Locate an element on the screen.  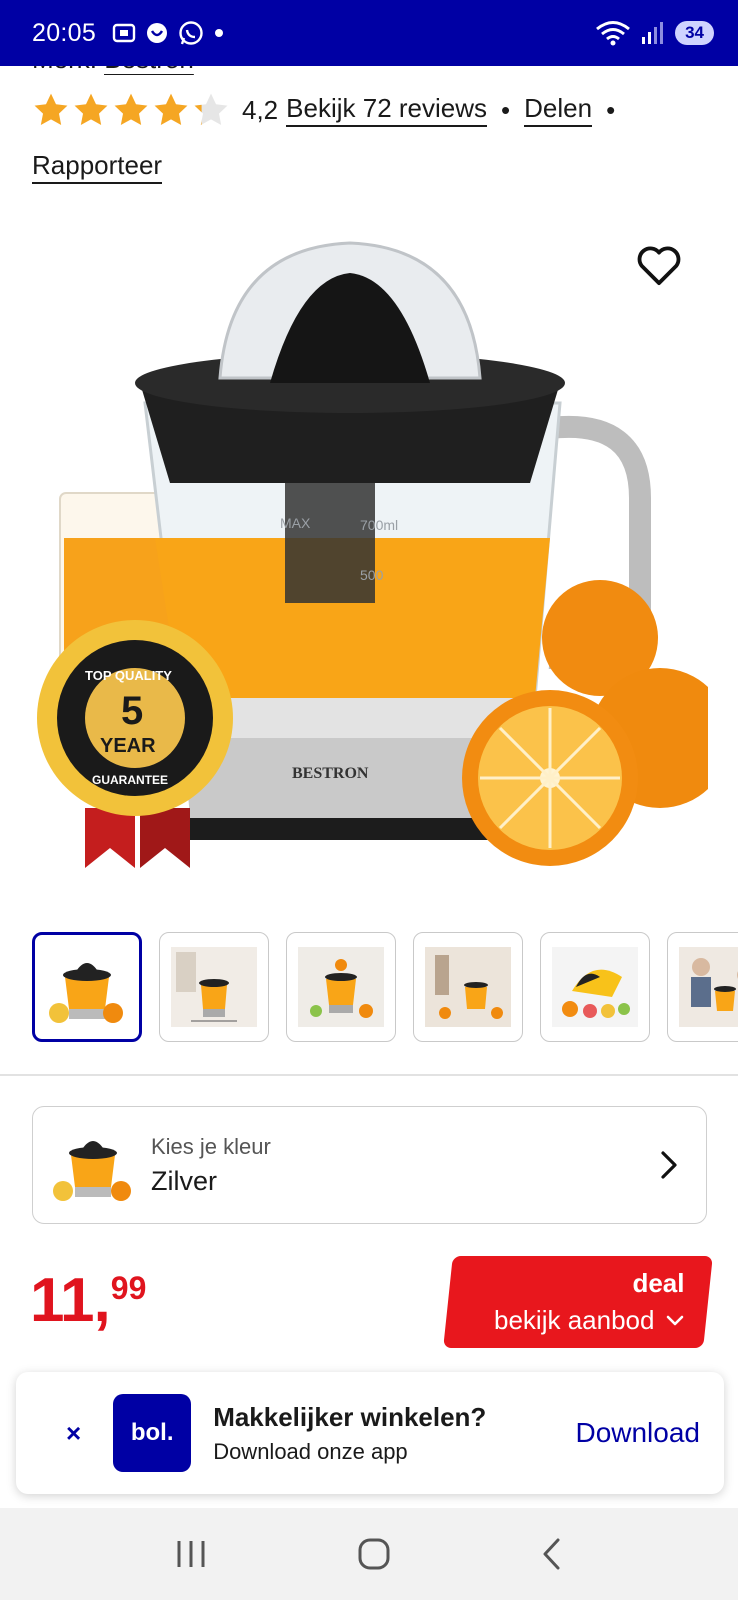
system-nav-bar is located at coordinates (369, 1554).